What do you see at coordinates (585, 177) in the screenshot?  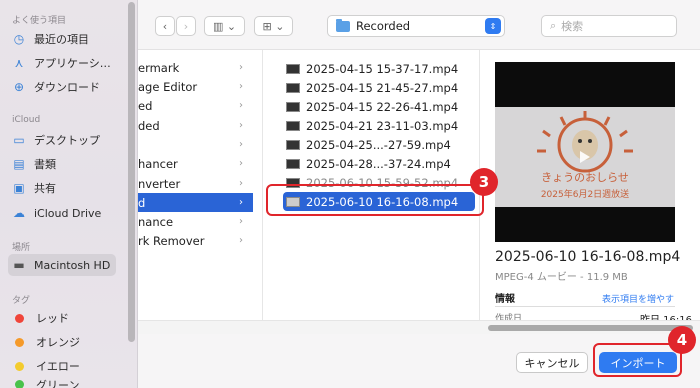 I see `logo-wordmark: きょうのおしらせ` at bounding box center [585, 177].